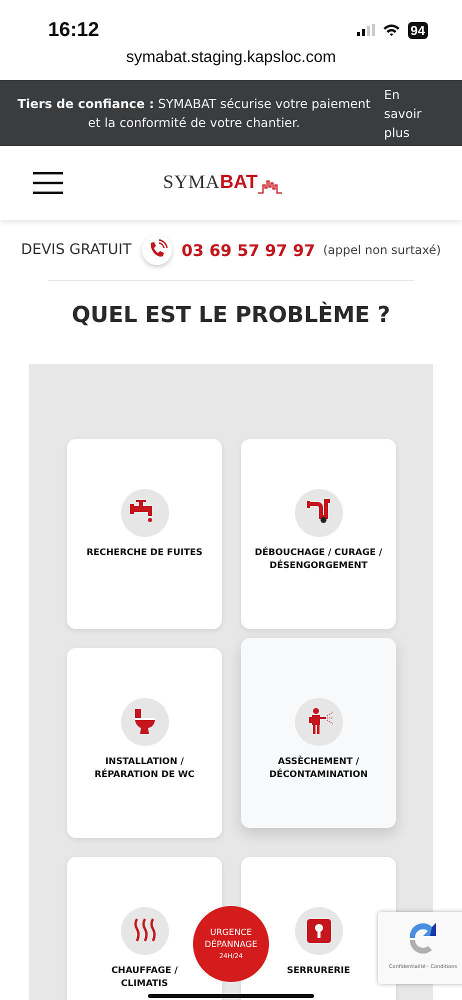  What do you see at coordinates (270, 186) in the screenshot?
I see `skyline-icon` at bounding box center [270, 186].